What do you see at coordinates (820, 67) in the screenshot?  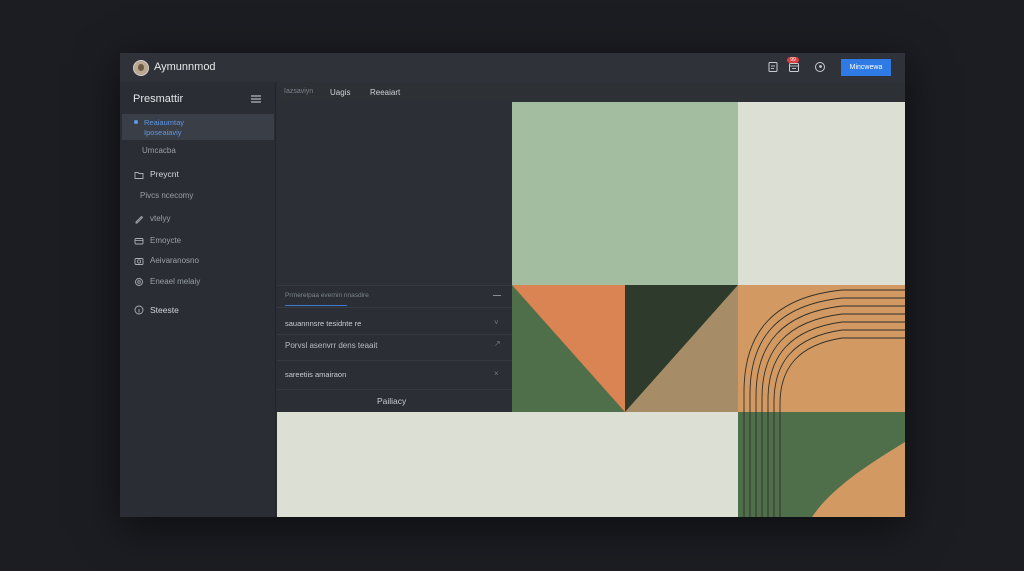 I see `help-icon` at bounding box center [820, 67].